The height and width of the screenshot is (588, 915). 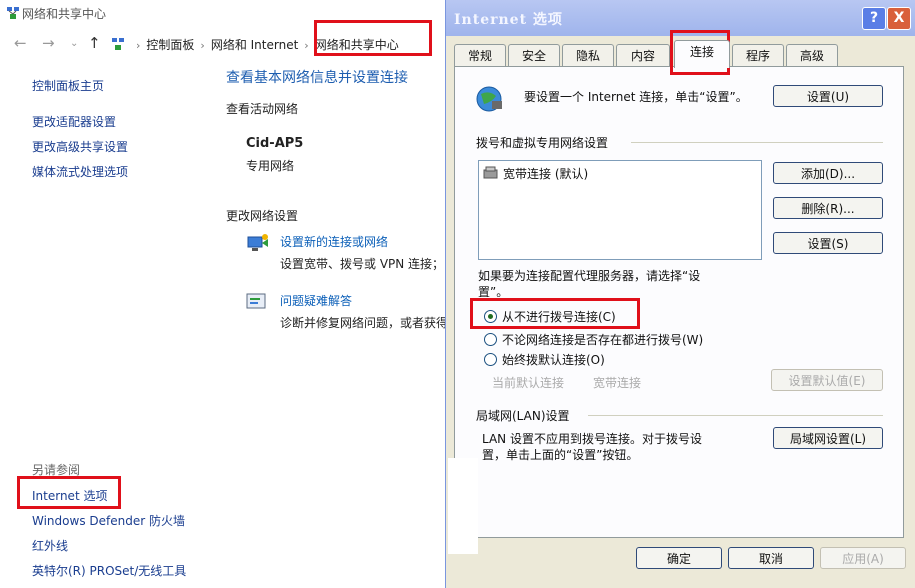 What do you see at coordinates (542, 143) in the screenshot?
I see `dialup-section-label: 拨号和虚拟专用网络设置` at bounding box center [542, 143].